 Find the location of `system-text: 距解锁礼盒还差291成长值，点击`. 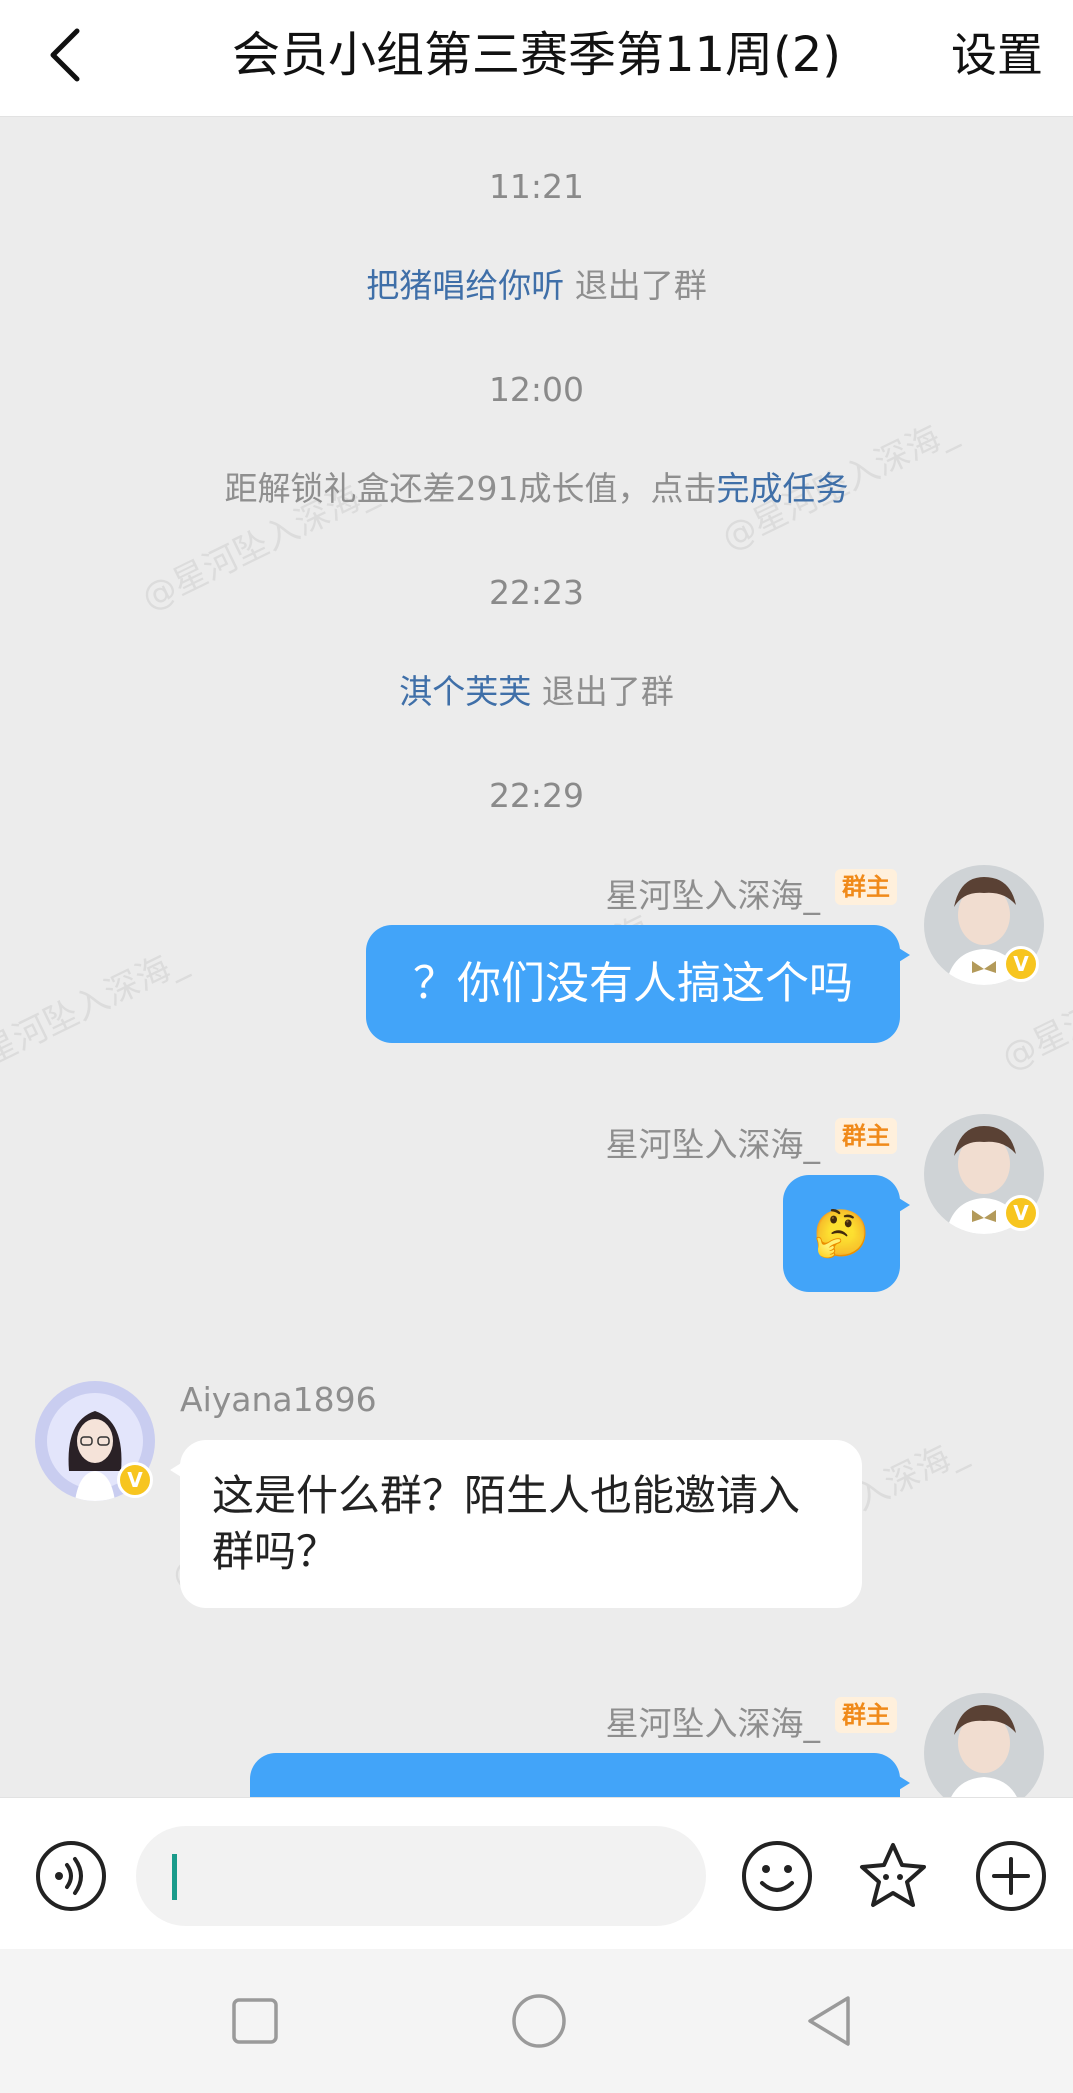

system-text: 距解锁礼盒还差291成长值，点击 is located at coordinates (470, 488).